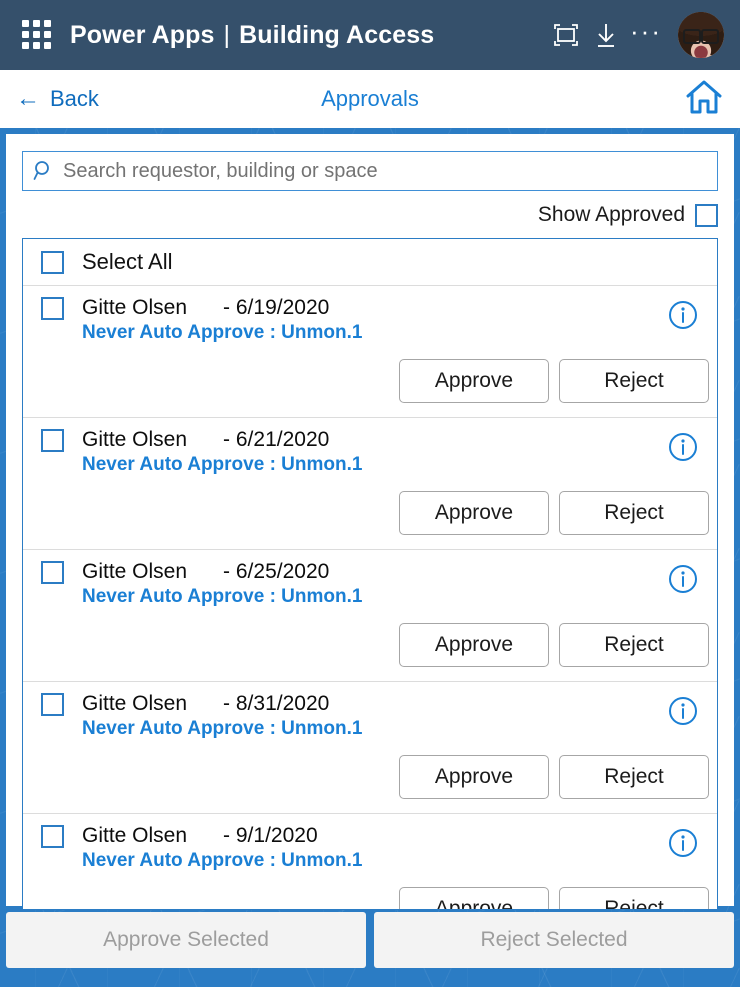 The height and width of the screenshot is (987, 740). What do you see at coordinates (606, 35) in the screenshot?
I see `download-icon` at bounding box center [606, 35].